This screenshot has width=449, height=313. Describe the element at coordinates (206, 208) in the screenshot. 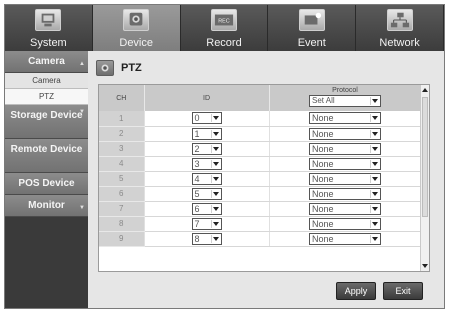

I see `id-select: 6` at that location.